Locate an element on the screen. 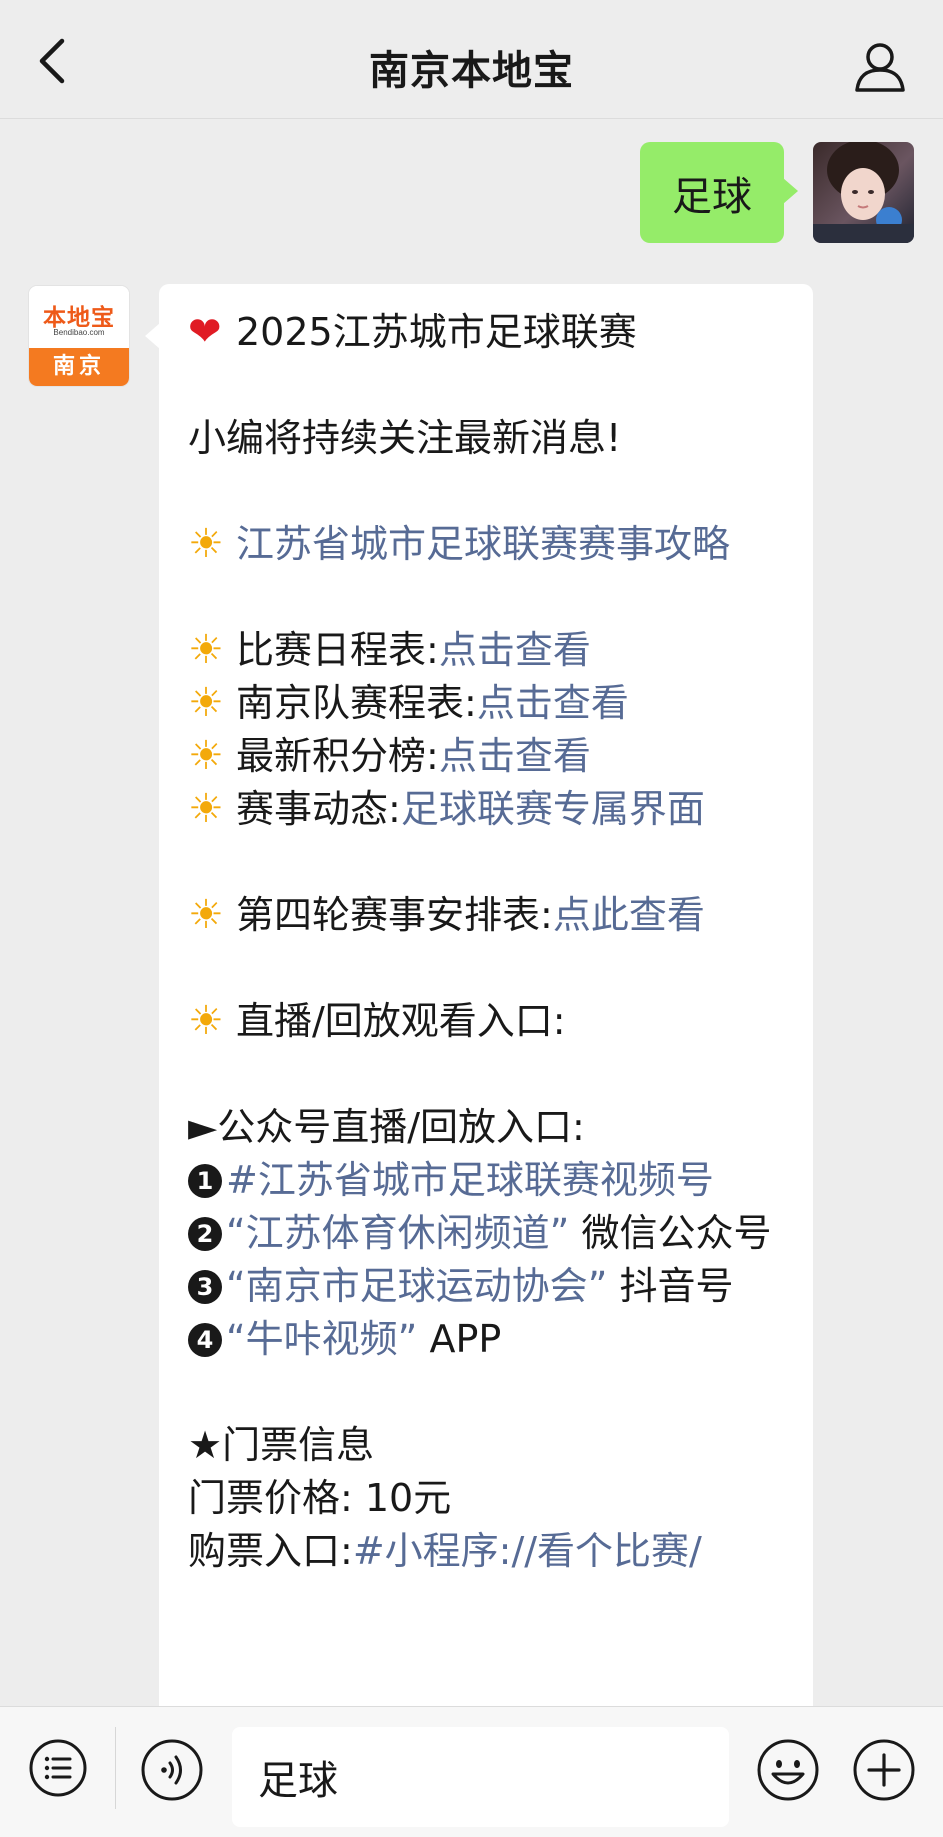 This screenshot has height=1837, width=943. message-input-value: 足球 is located at coordinates (298, 1781).